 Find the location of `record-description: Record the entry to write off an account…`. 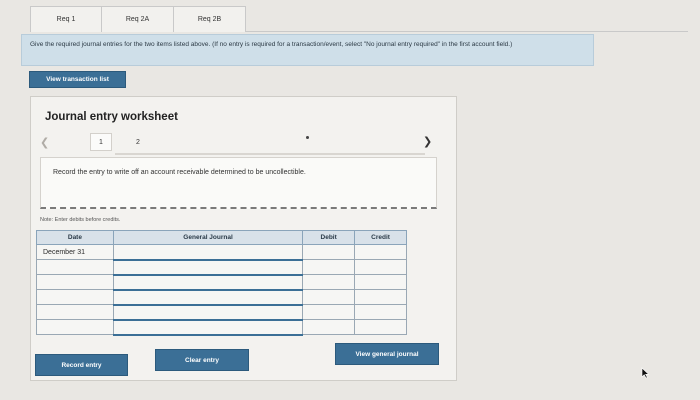

record-description: Record the entry to write off an account… is located at coordinates (238, 183).